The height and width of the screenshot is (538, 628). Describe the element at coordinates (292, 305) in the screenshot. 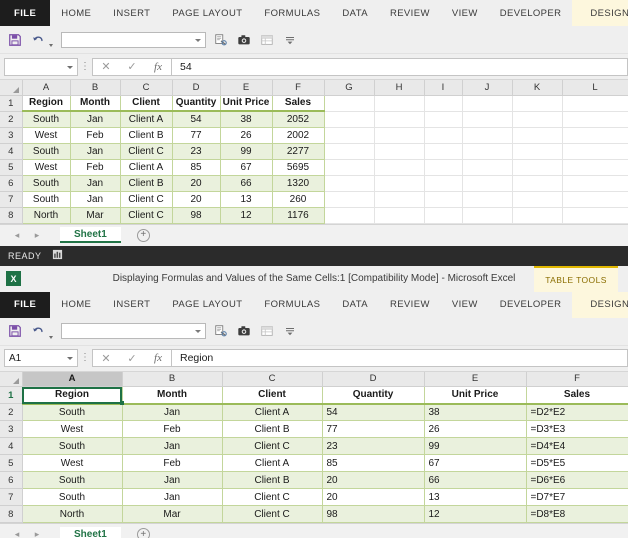

I see `ribbon-tab-formulas: FORMULAS` at that location.